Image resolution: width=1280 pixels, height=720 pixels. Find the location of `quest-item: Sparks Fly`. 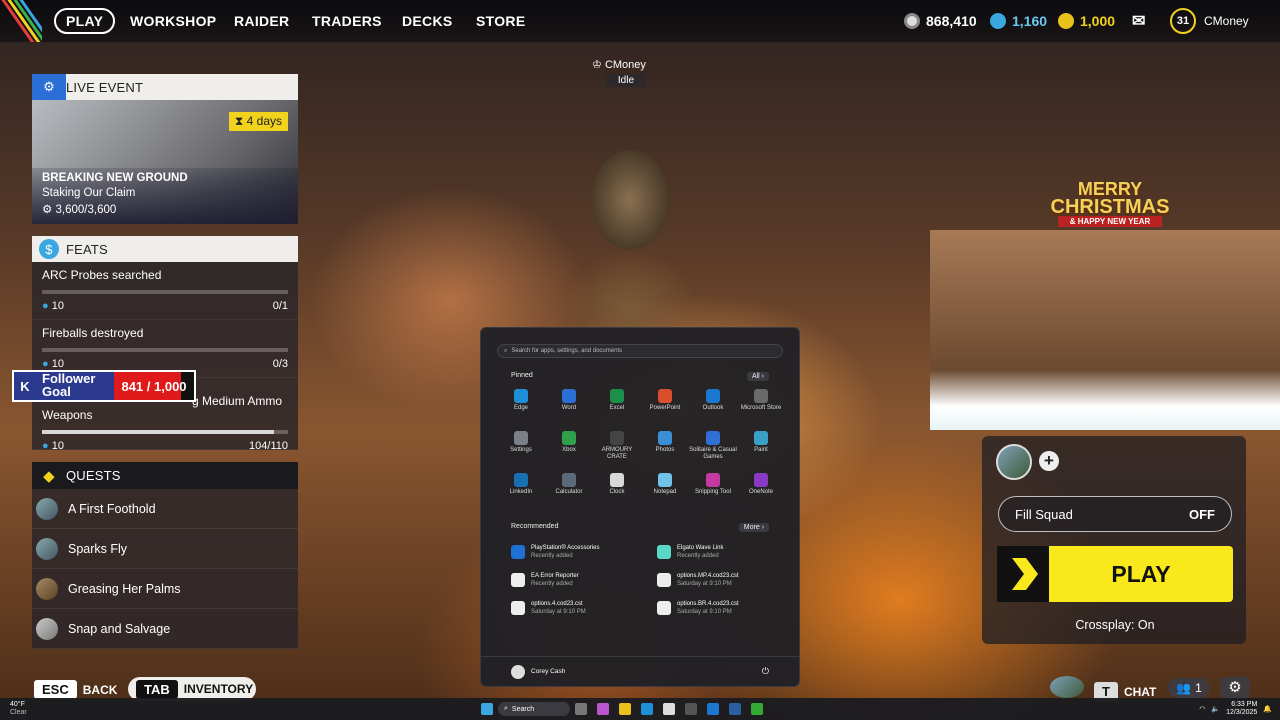

quest-item: Sparks Fly is located at coordinates (165, 549).